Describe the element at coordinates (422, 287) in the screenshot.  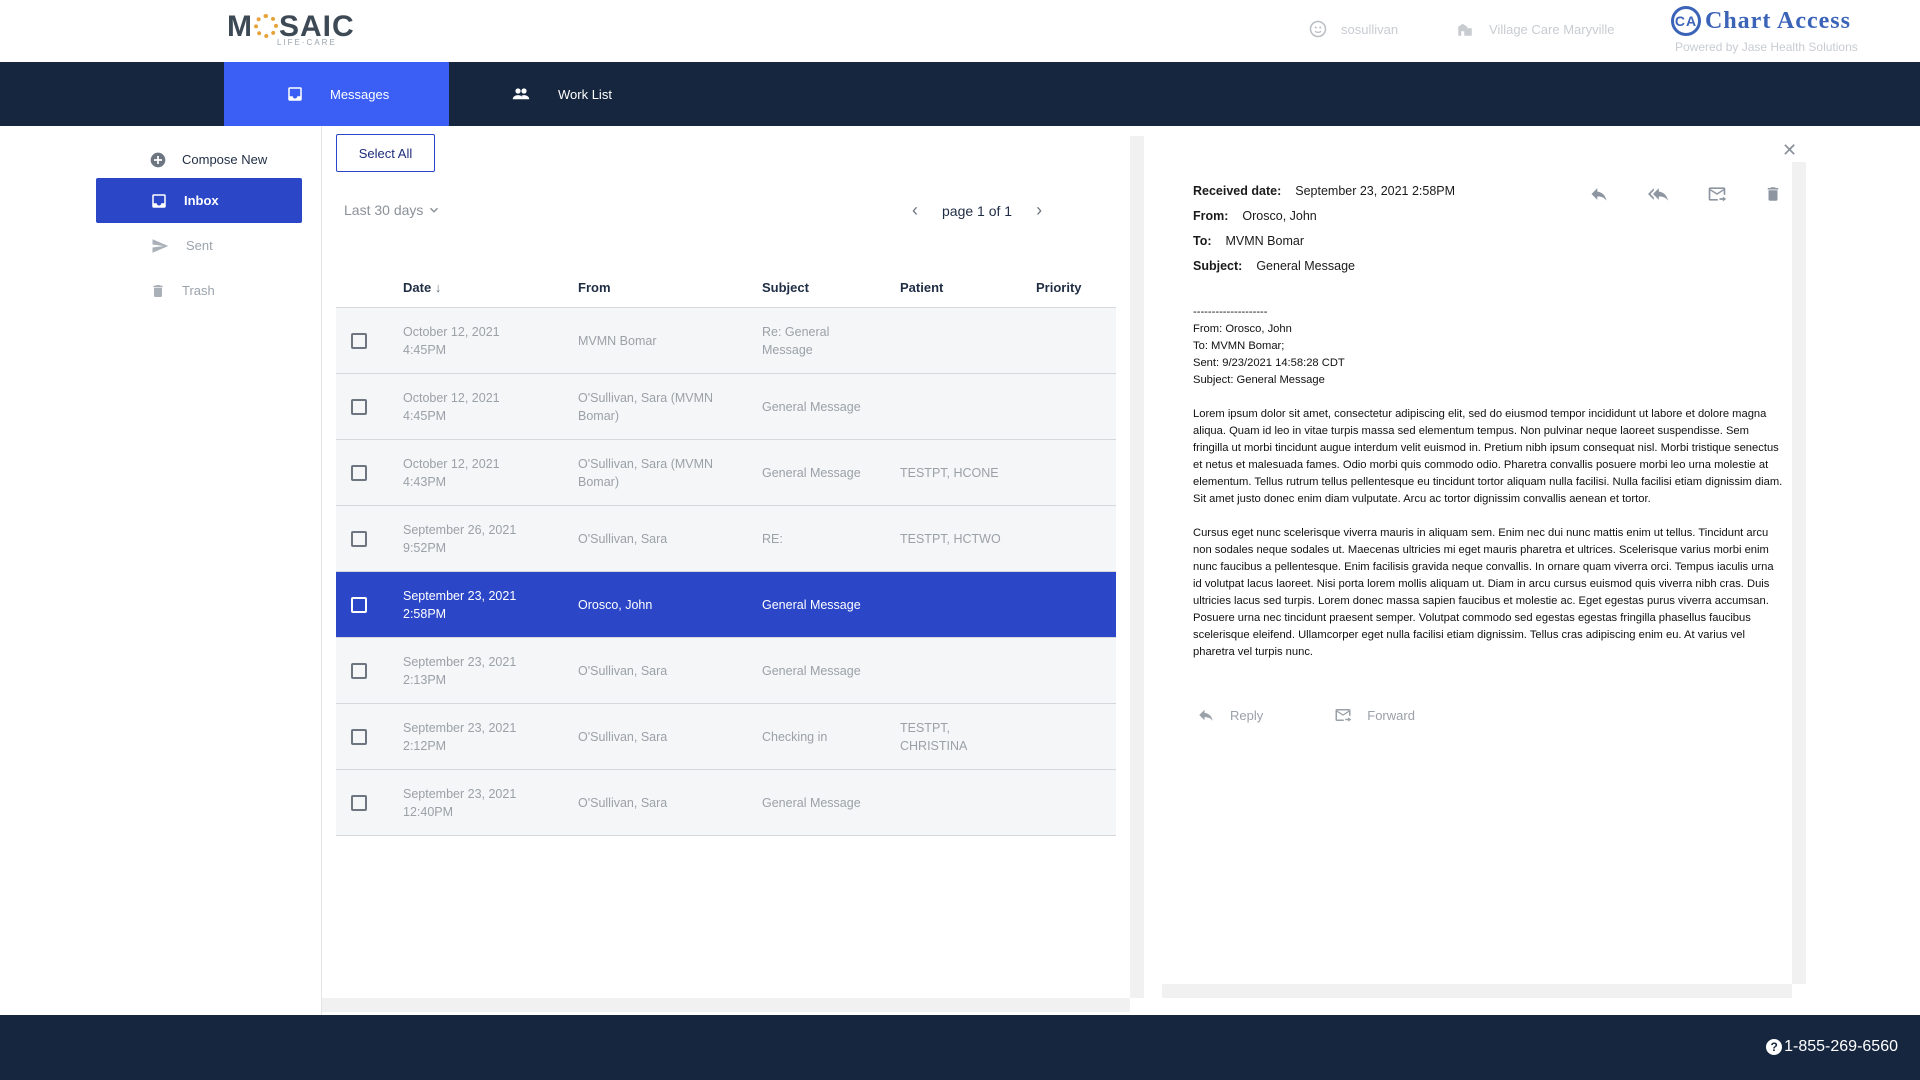
I see `column-header-date: Date ↓` at that location.